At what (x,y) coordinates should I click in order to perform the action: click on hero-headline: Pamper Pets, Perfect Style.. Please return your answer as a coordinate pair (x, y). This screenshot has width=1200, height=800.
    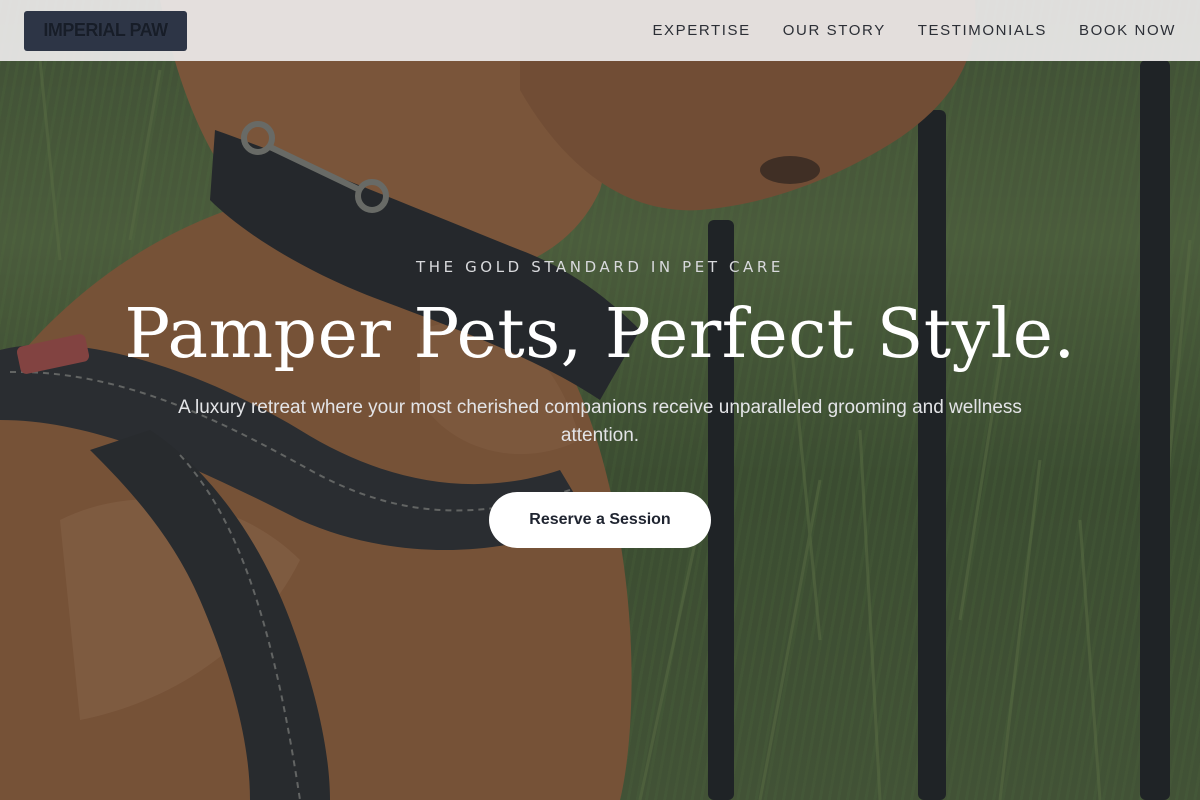
    Looking at the image, I should click on (600, 334).